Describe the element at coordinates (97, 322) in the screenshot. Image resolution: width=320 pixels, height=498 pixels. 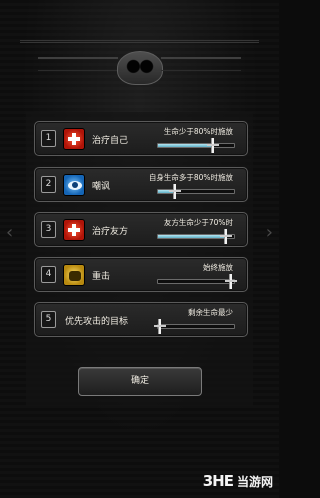
I see `skill-name: 优先攻击的目标` at that location.